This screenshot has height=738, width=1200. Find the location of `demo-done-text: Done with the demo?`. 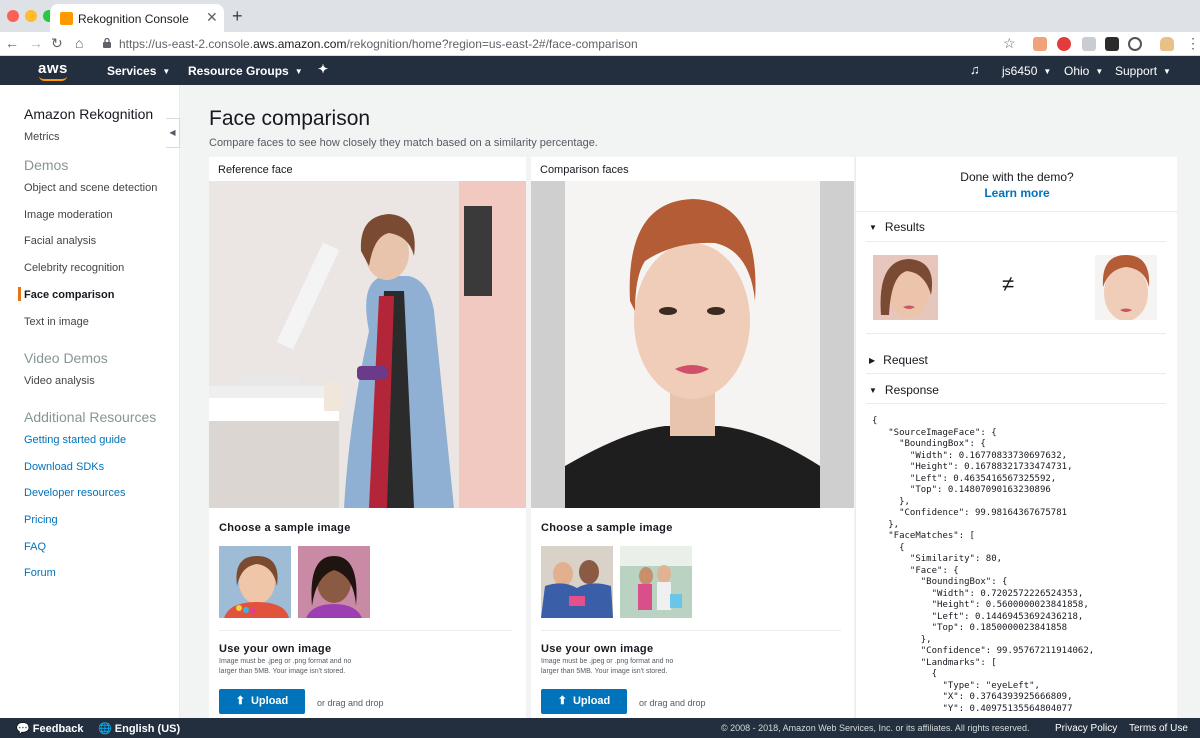

demo-done-text: Done with the demo? is located at coordinates (1017, 177).